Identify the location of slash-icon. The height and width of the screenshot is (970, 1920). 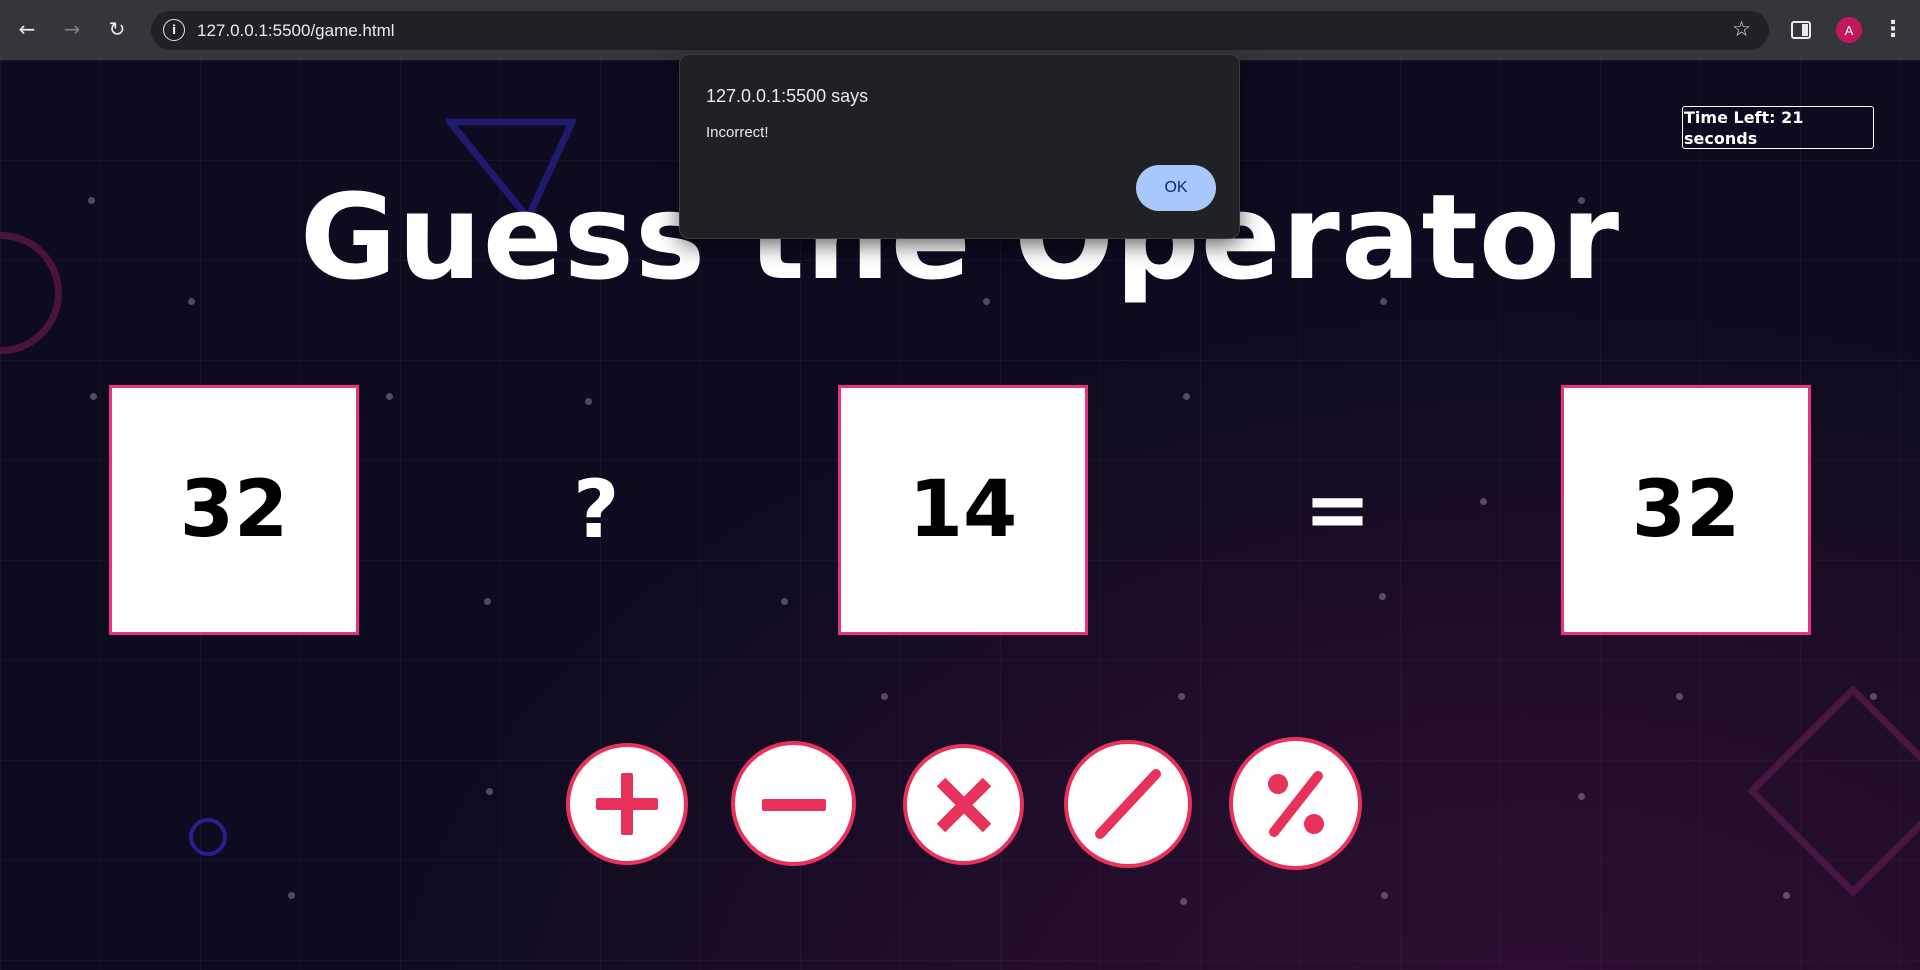
(1128, 804).